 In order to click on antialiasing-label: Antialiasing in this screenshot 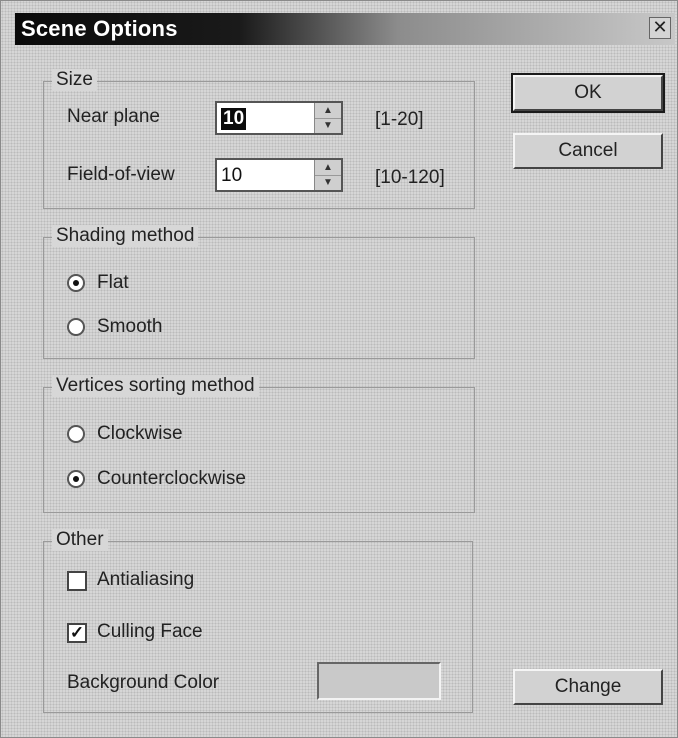, I will do `click(146, 579)`.